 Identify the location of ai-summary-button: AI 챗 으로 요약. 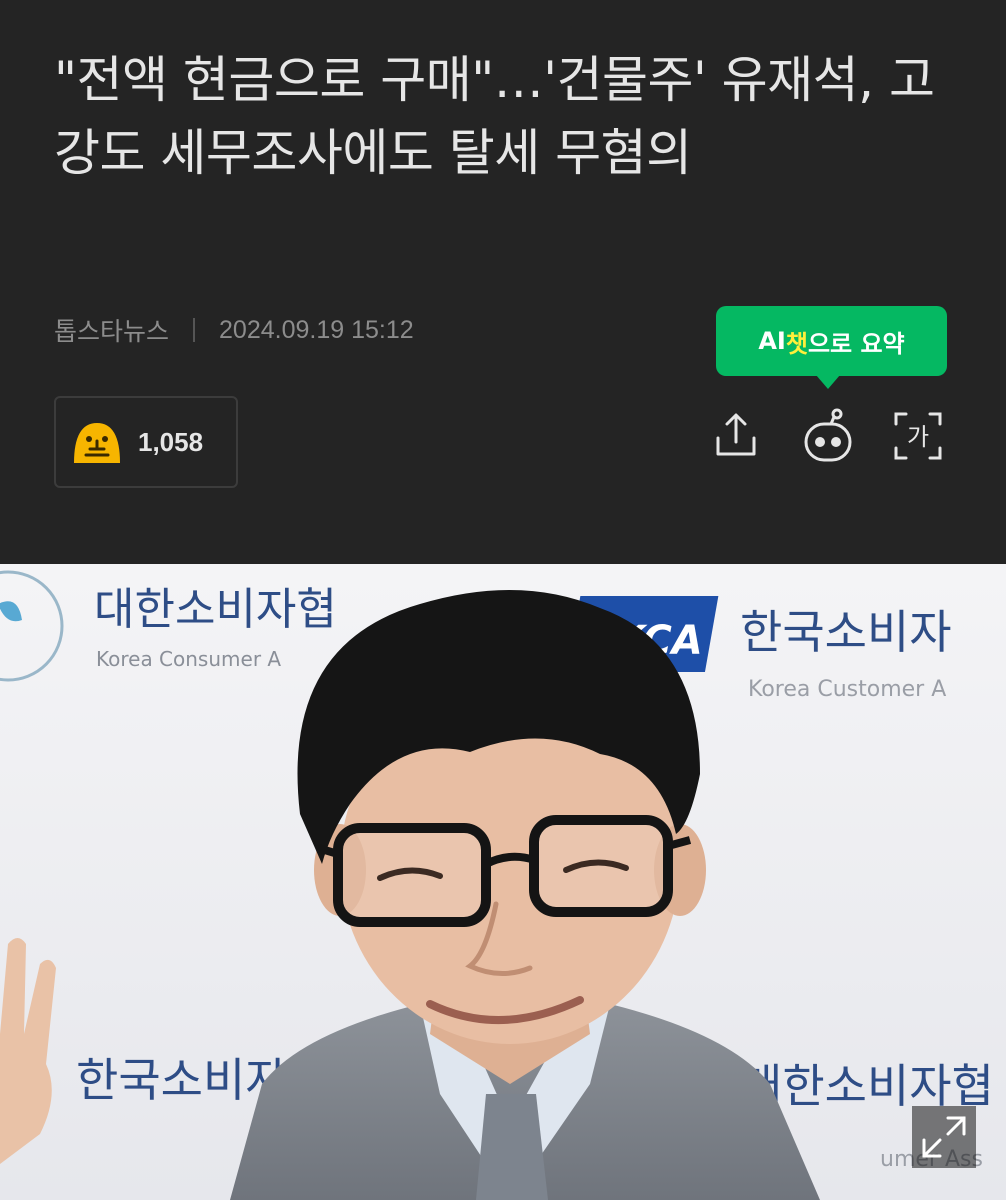
(831, 347).